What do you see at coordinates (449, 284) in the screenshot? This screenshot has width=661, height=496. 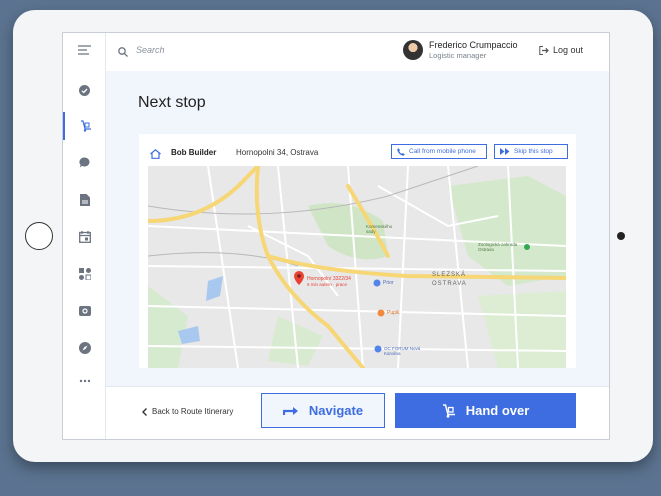 I see `map-label-ostrava: OSTRAVA` at bounding box center [449, 284].